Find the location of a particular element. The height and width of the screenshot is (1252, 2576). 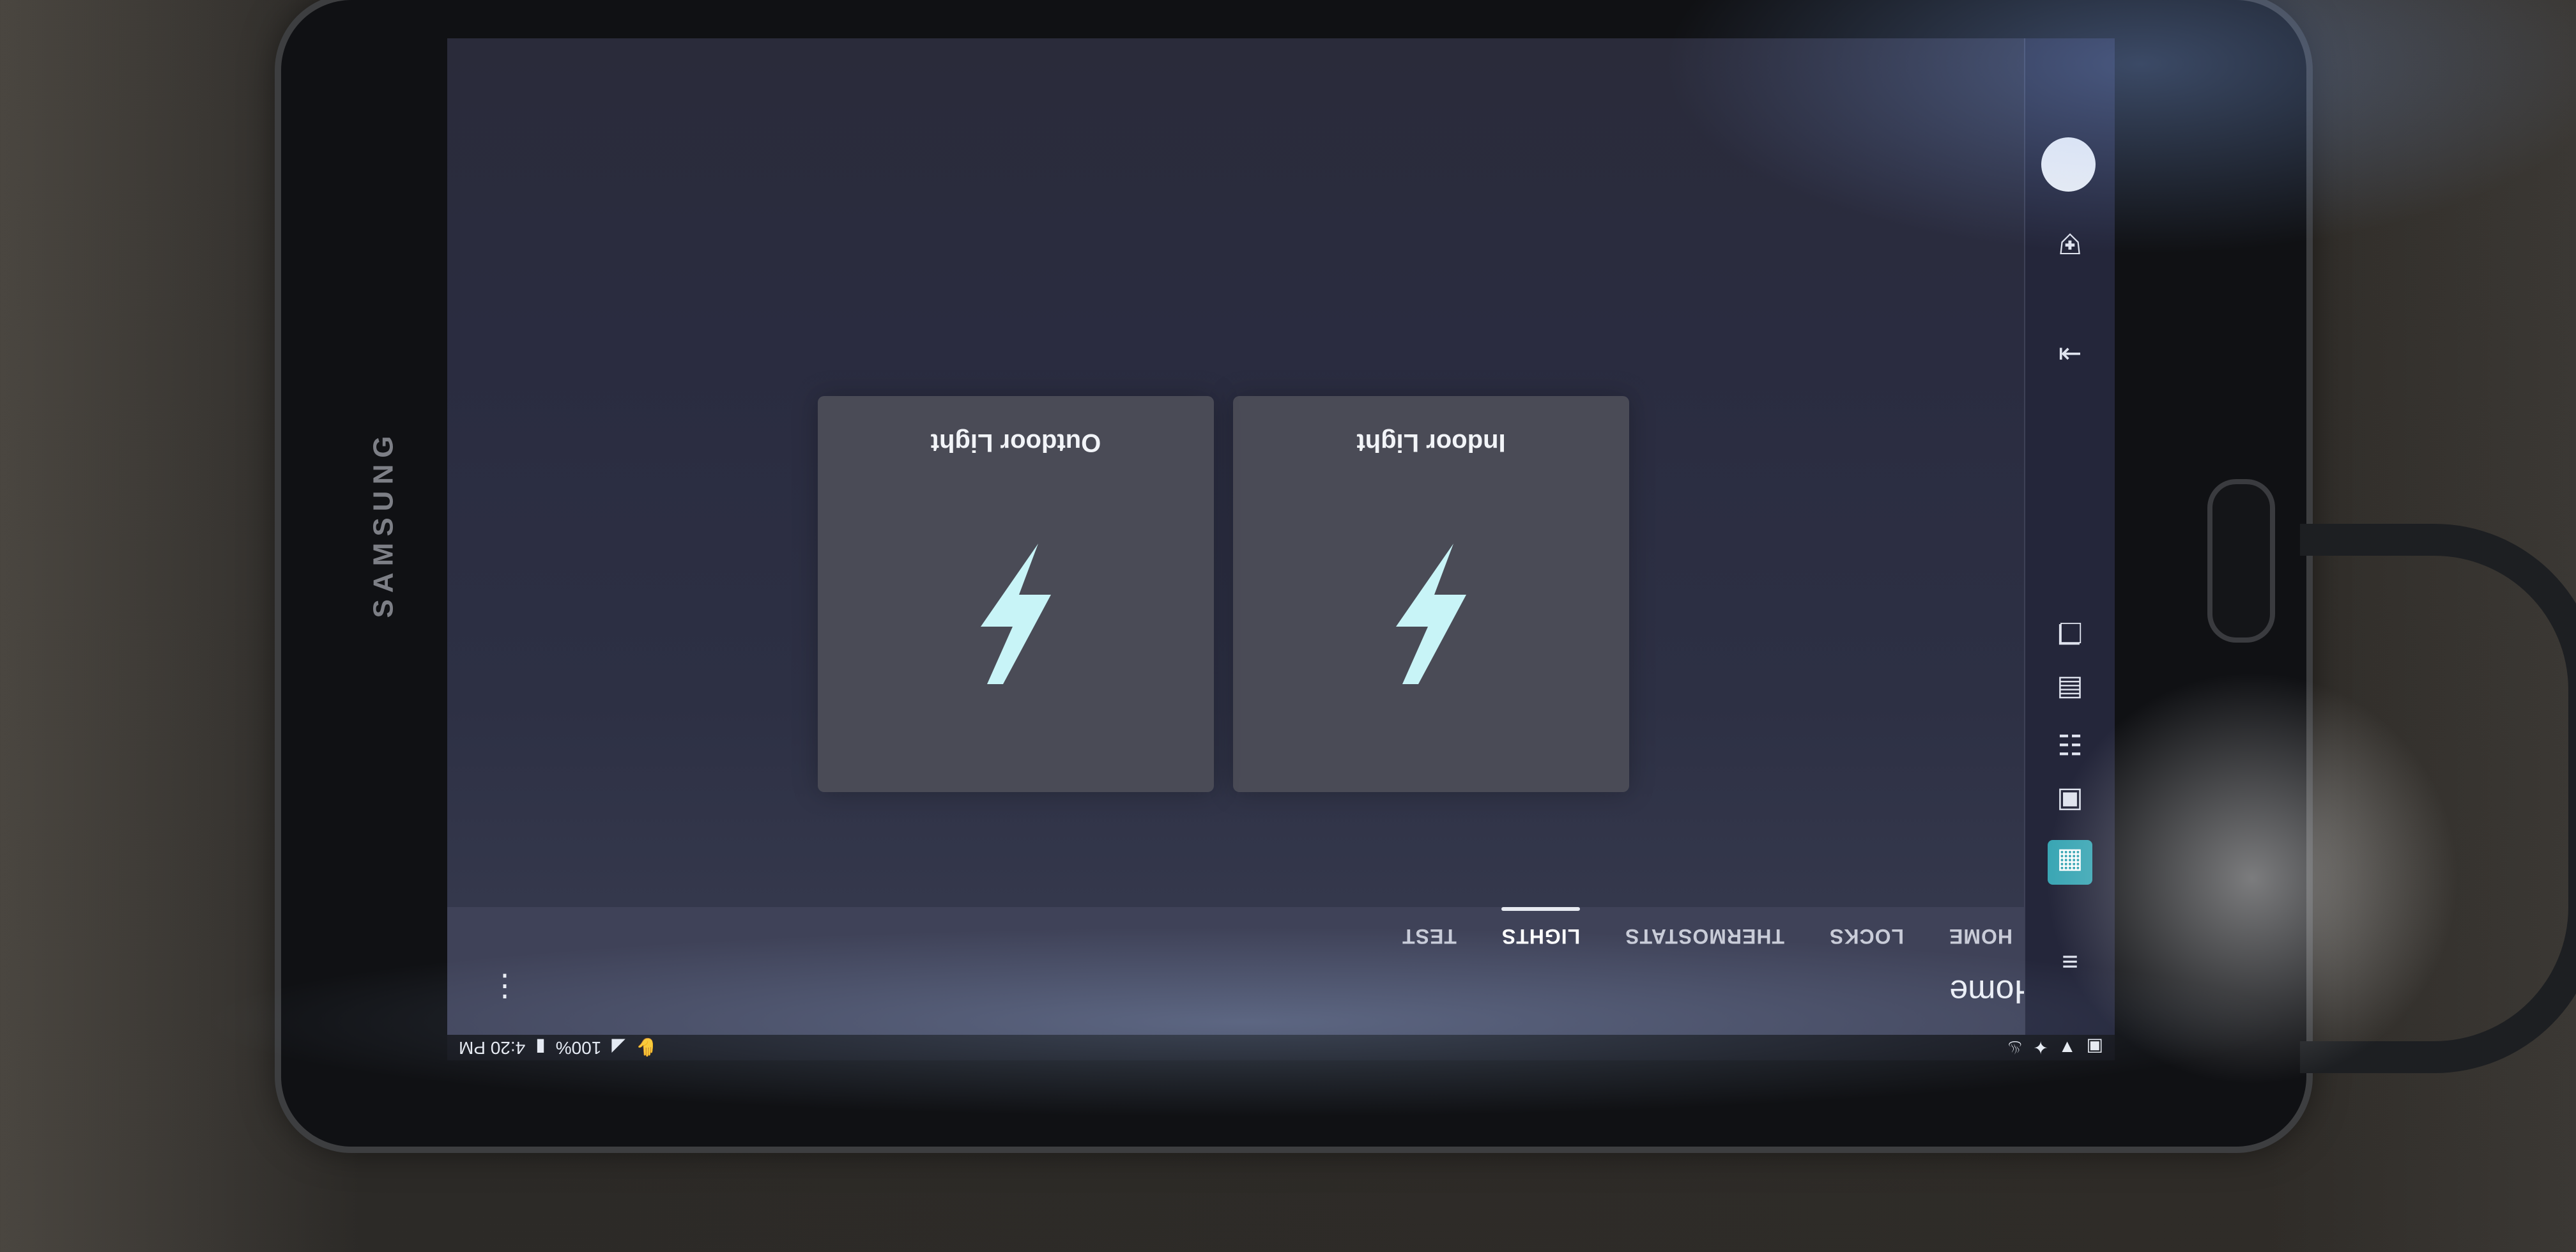

card-icon: ▤ is located at coordinates (2070, 690).